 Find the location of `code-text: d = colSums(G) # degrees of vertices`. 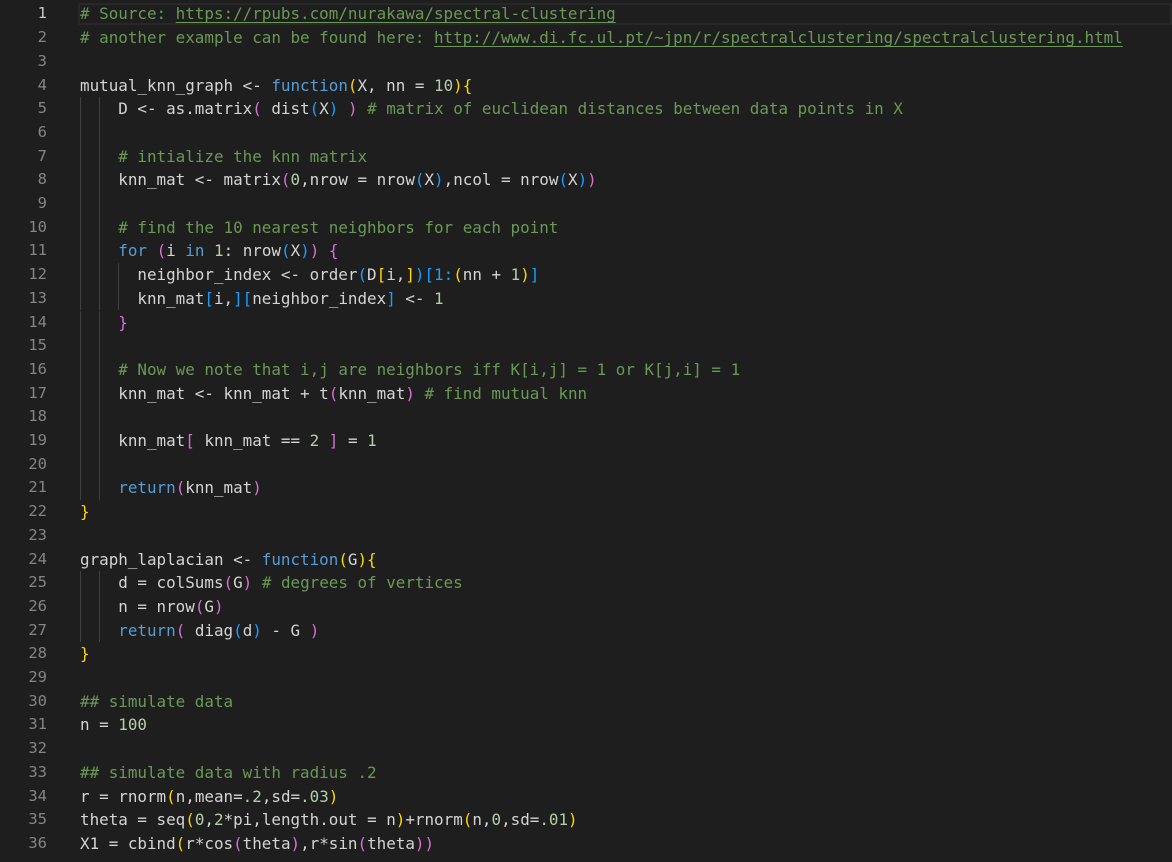

code-text: d = colSums(G) # degrees of vertices is located at coordinates (271, 583).